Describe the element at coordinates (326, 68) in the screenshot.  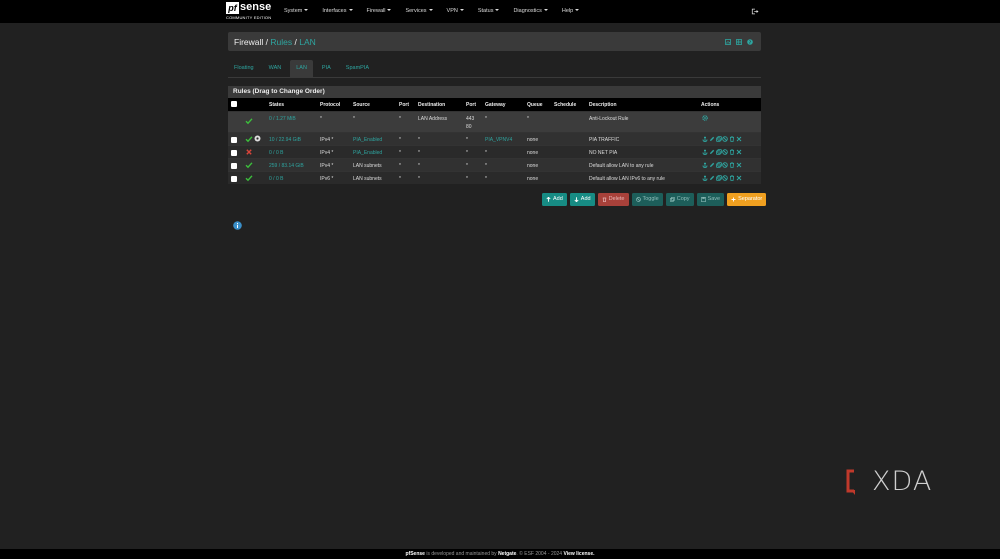
I see `tab-pia: PIA` at that location.